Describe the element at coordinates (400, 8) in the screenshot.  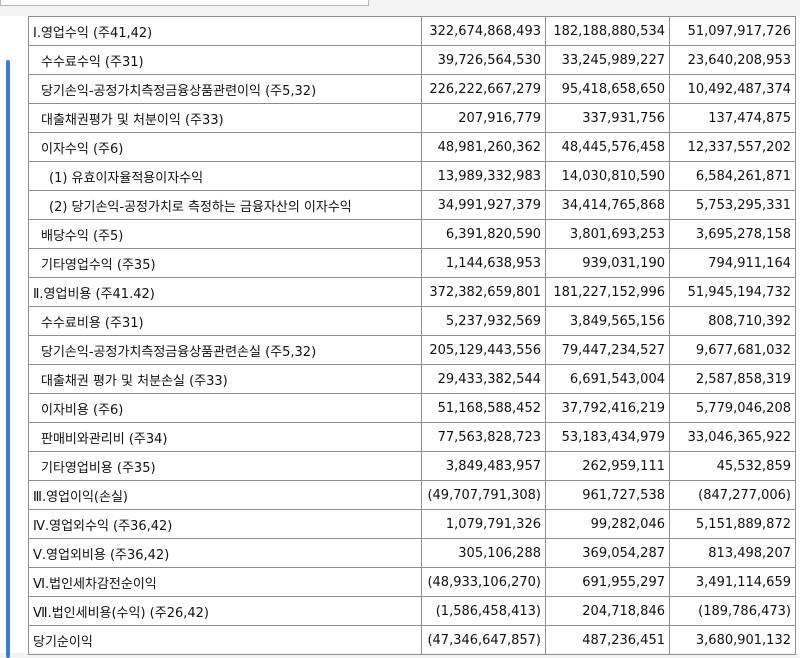
I see `top-toolbar-strip` at that location.